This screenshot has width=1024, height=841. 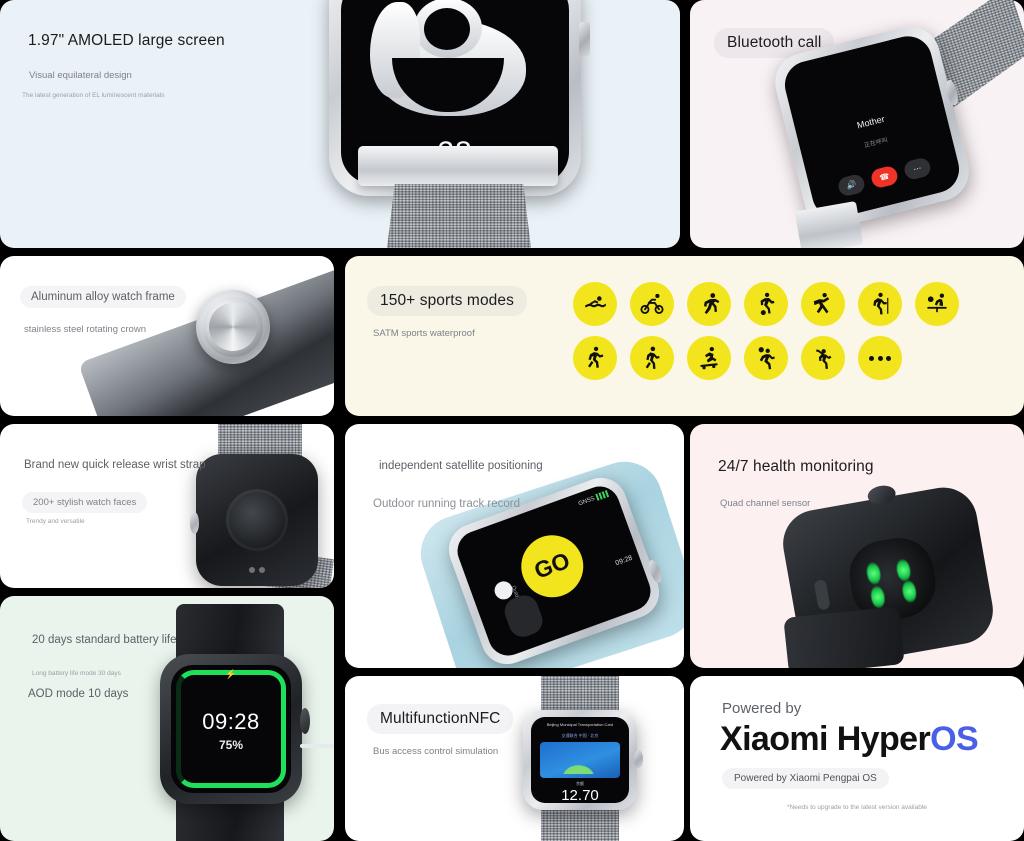 What do you see at coordinates (523, 616) in the screenshot?
I see `action-pill` at bounding box center [523, 616].